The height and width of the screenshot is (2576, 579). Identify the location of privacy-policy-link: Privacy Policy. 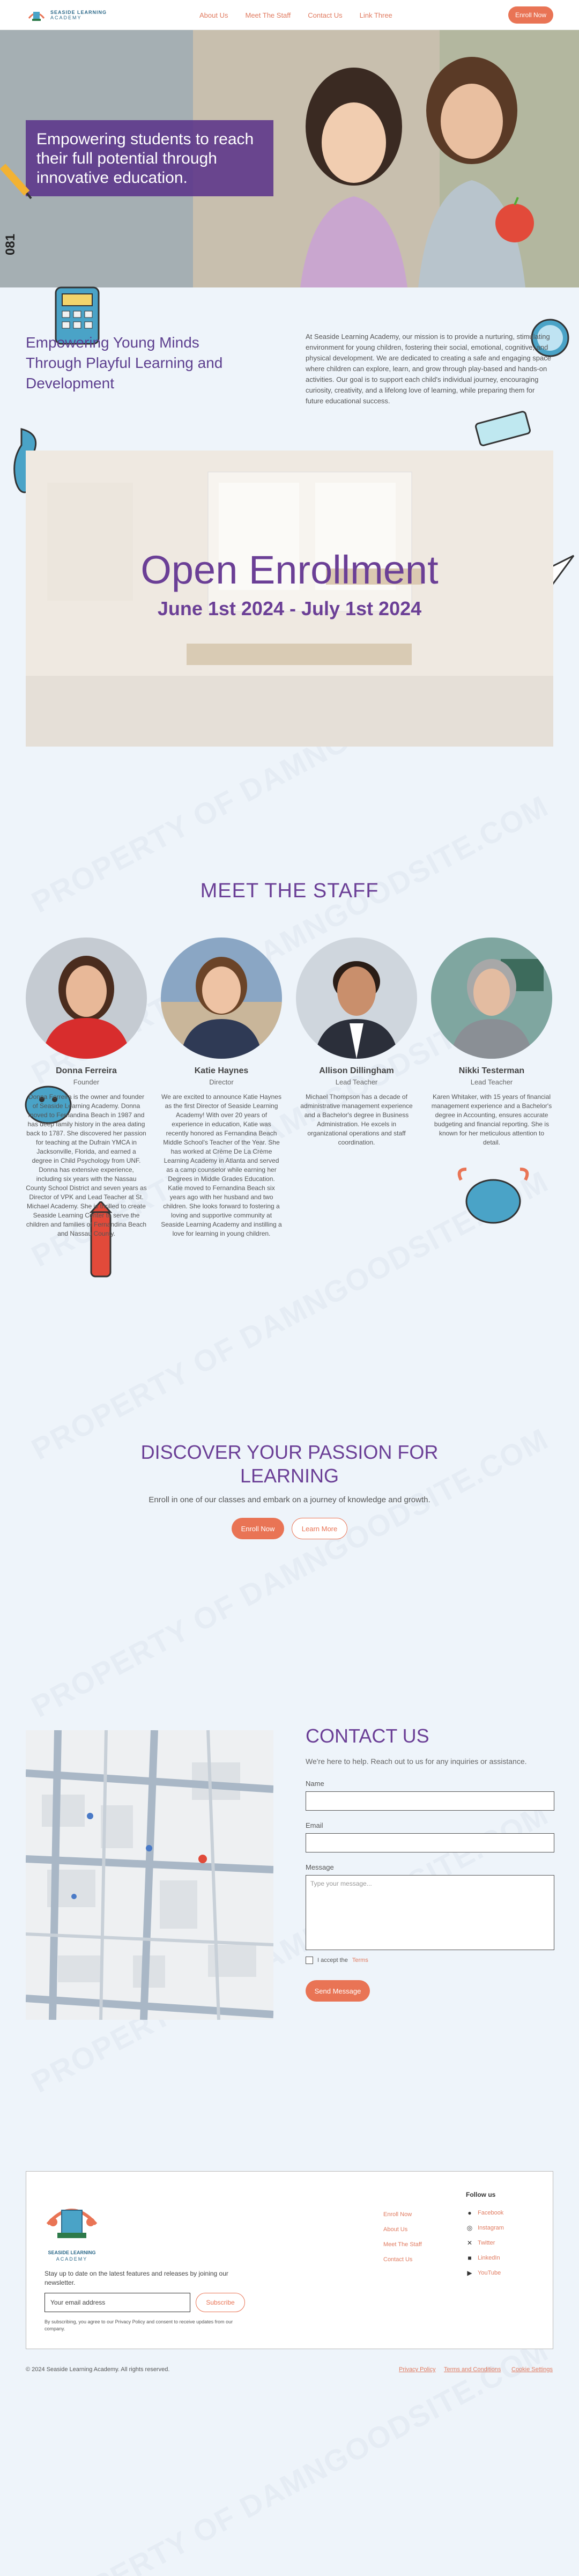
(417, 2369).